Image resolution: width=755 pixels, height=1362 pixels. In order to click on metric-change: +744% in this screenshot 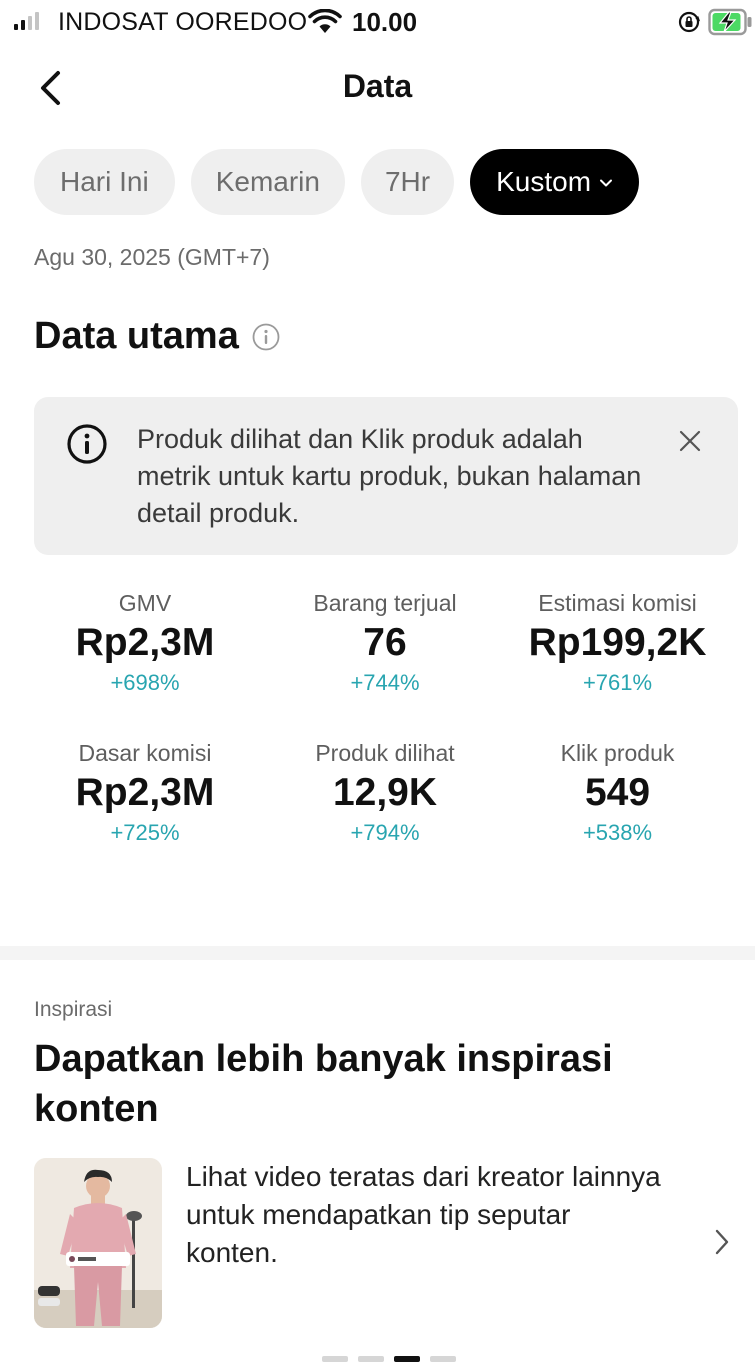, I will do `click(385, 682)`.